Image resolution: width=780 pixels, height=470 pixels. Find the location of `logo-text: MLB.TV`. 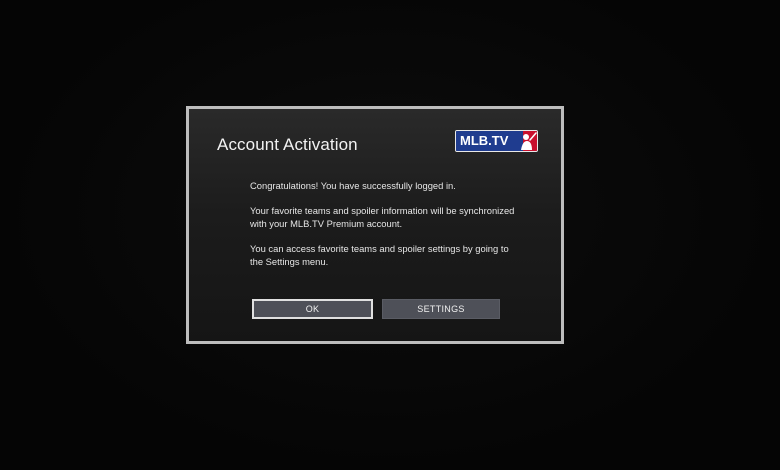

logo-text: MLB.TV is located at coordinates (484, 141).